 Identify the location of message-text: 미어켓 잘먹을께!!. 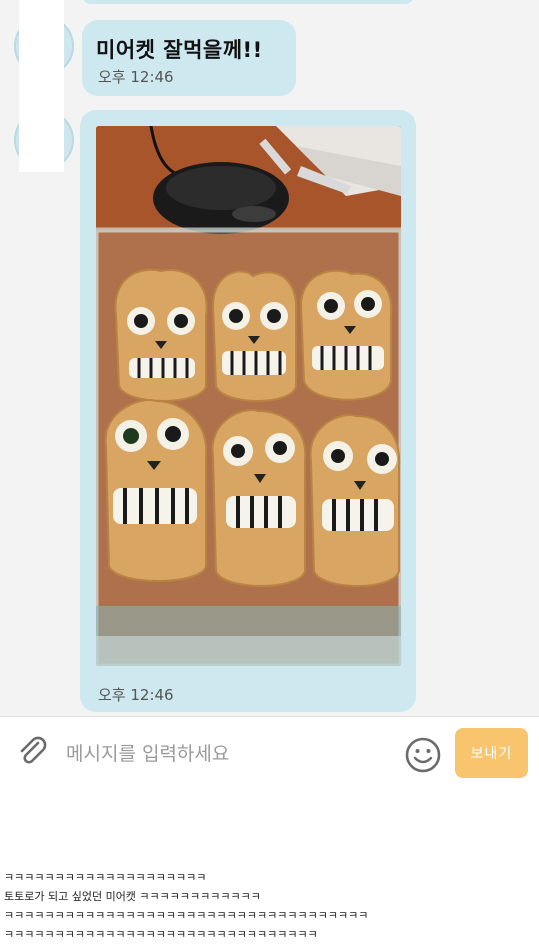
(179, 50).